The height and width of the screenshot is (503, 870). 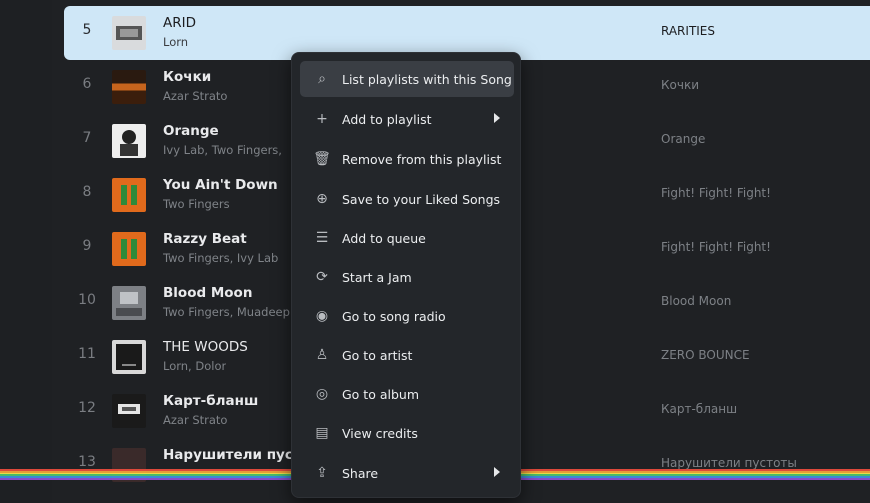 I want to click on track-number: 13, so click(x=87, y=462).